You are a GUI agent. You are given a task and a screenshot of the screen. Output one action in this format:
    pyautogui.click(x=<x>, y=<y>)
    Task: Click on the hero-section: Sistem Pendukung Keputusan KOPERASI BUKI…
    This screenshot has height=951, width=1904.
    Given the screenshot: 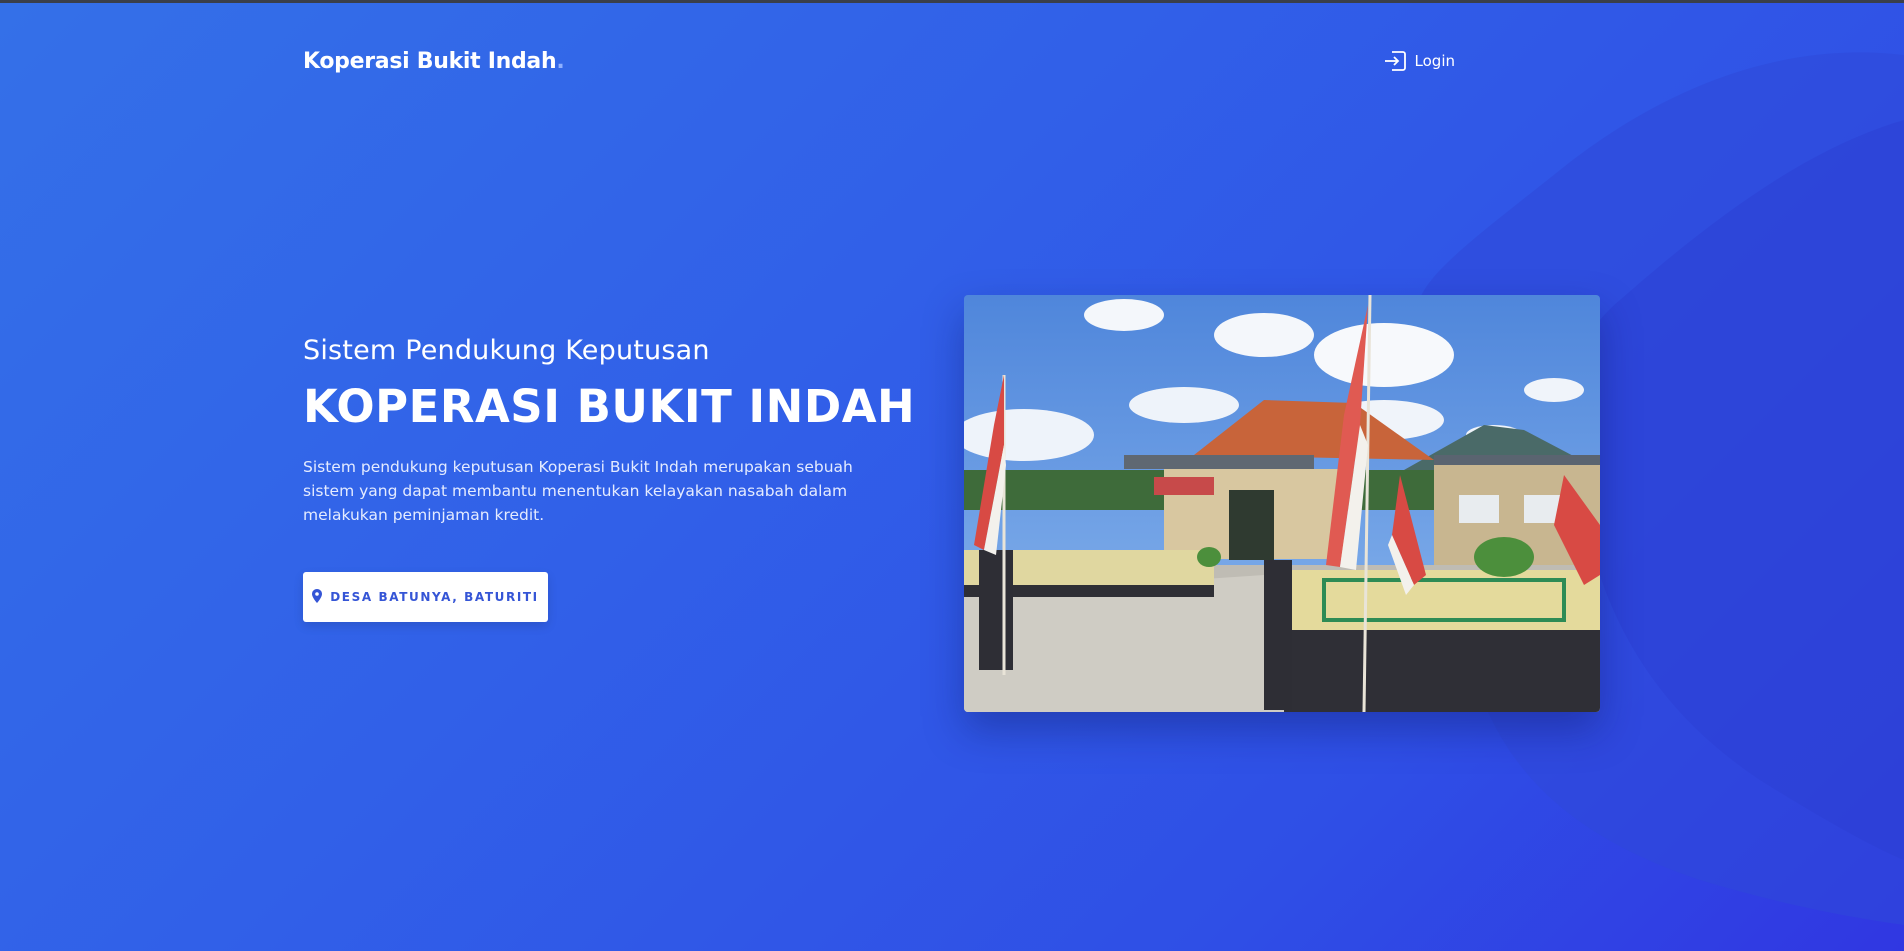 What is the action you would take?
    pyautogui.click(x=609, y=431)
    